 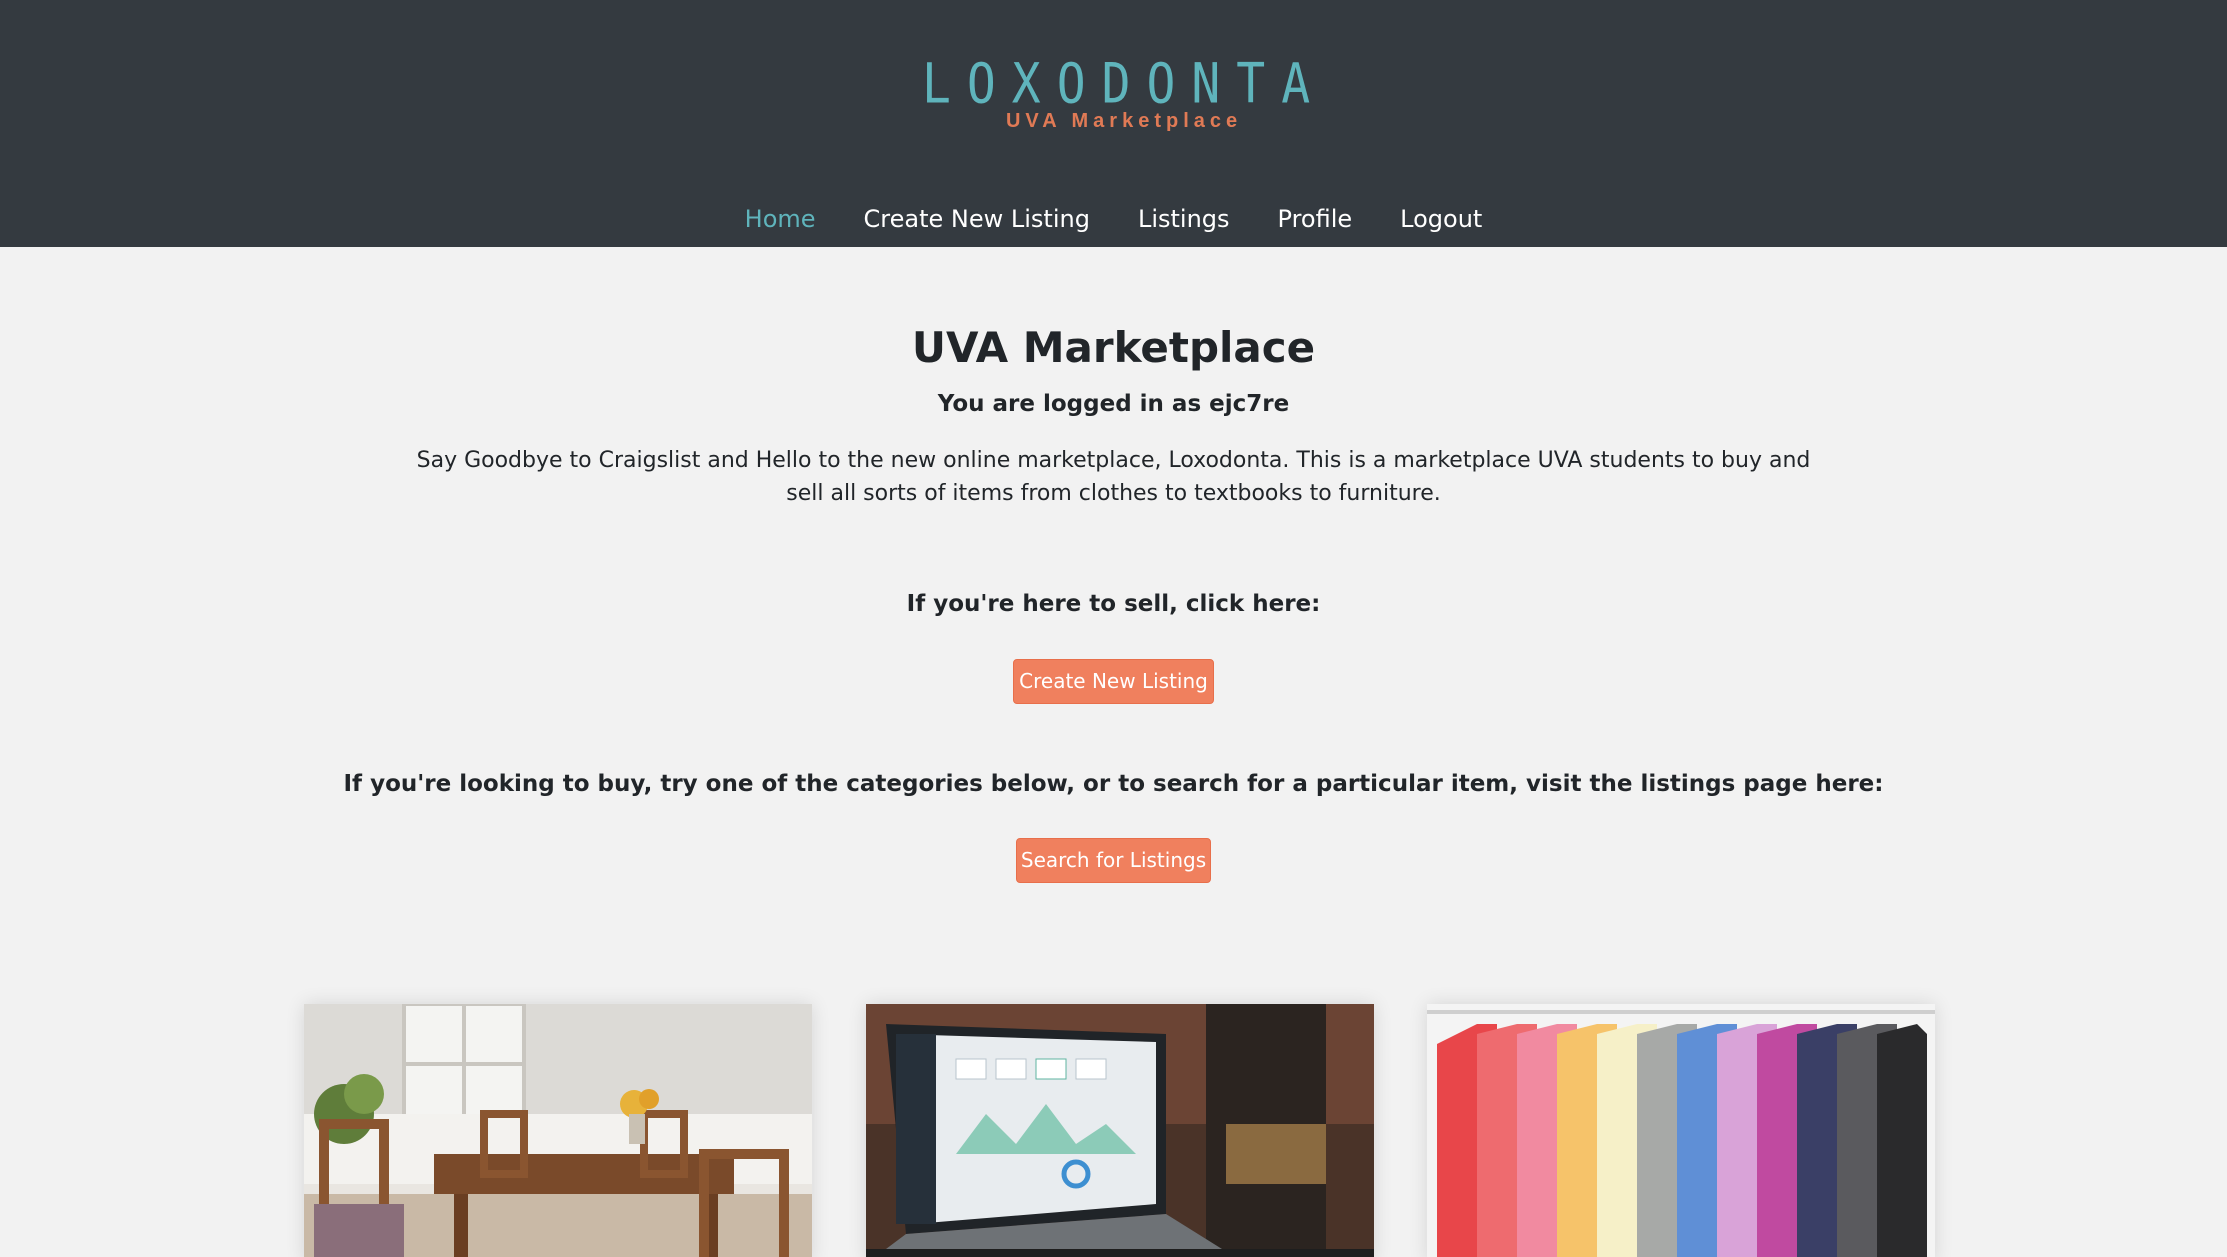 I want to click on category-card-electronics, so click(x=1120, y=1130).